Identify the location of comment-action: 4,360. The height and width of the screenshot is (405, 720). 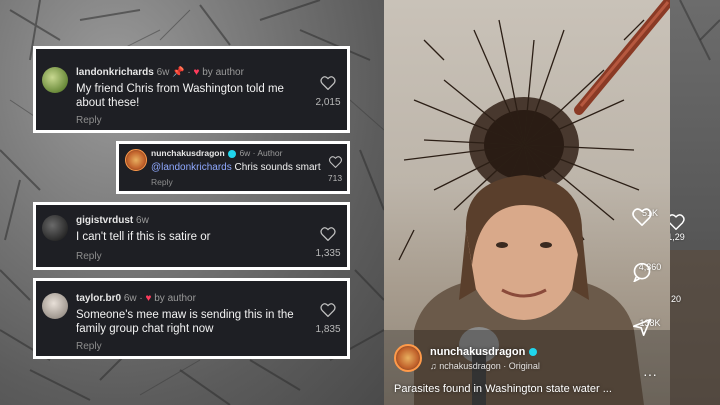
(650, 272).